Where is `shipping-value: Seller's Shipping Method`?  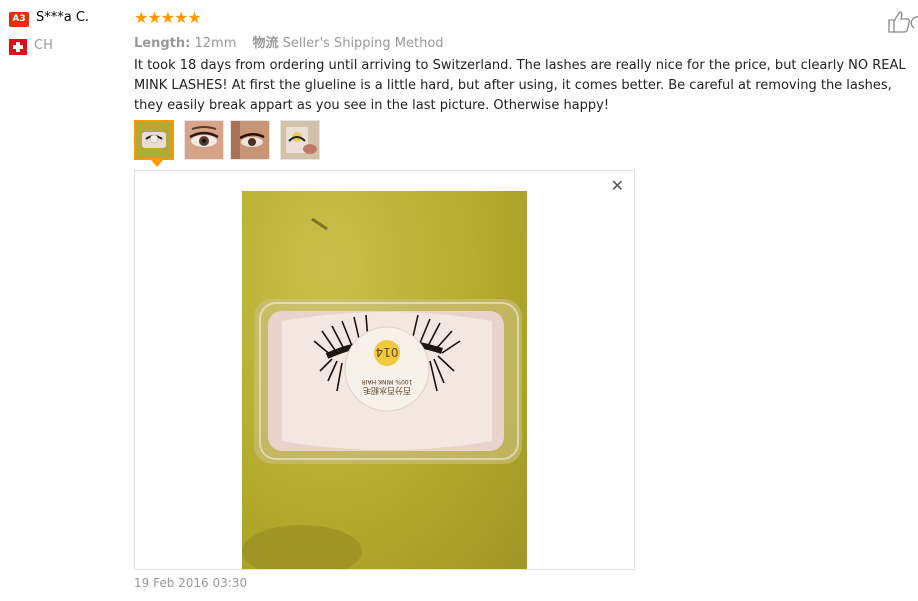
shipping-value: Seller's Shipping Method is located at coordinates (363, 43).